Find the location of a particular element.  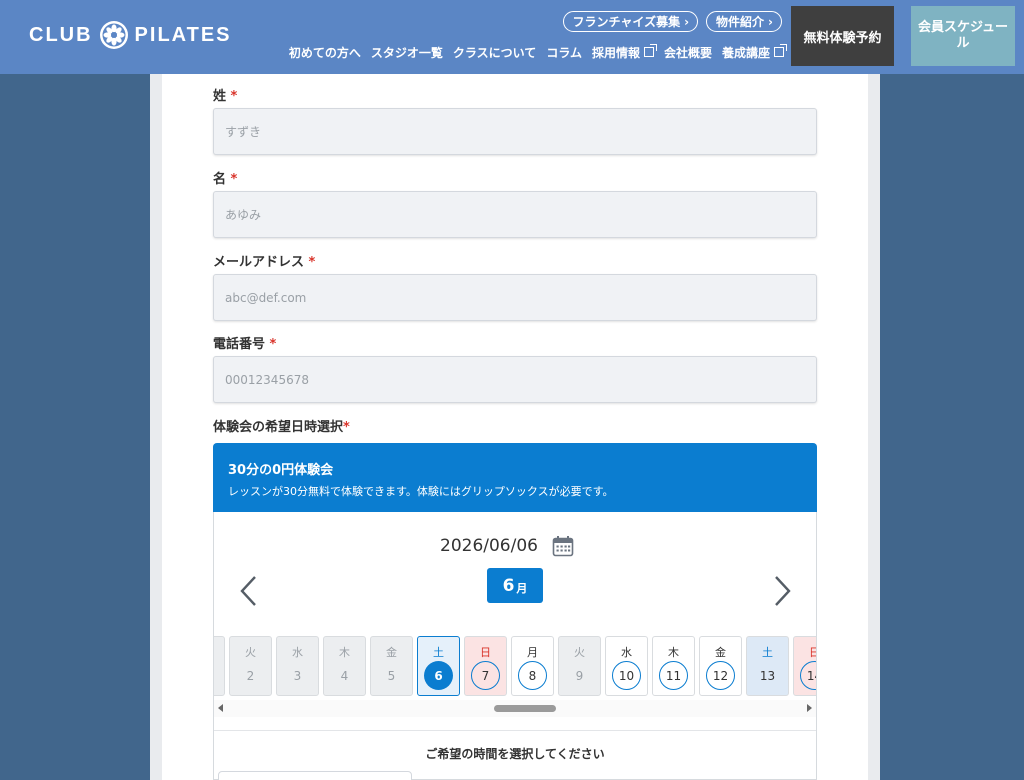

time-prompt: ご希望の時間を選択してください is located at coordinates (515, 754).